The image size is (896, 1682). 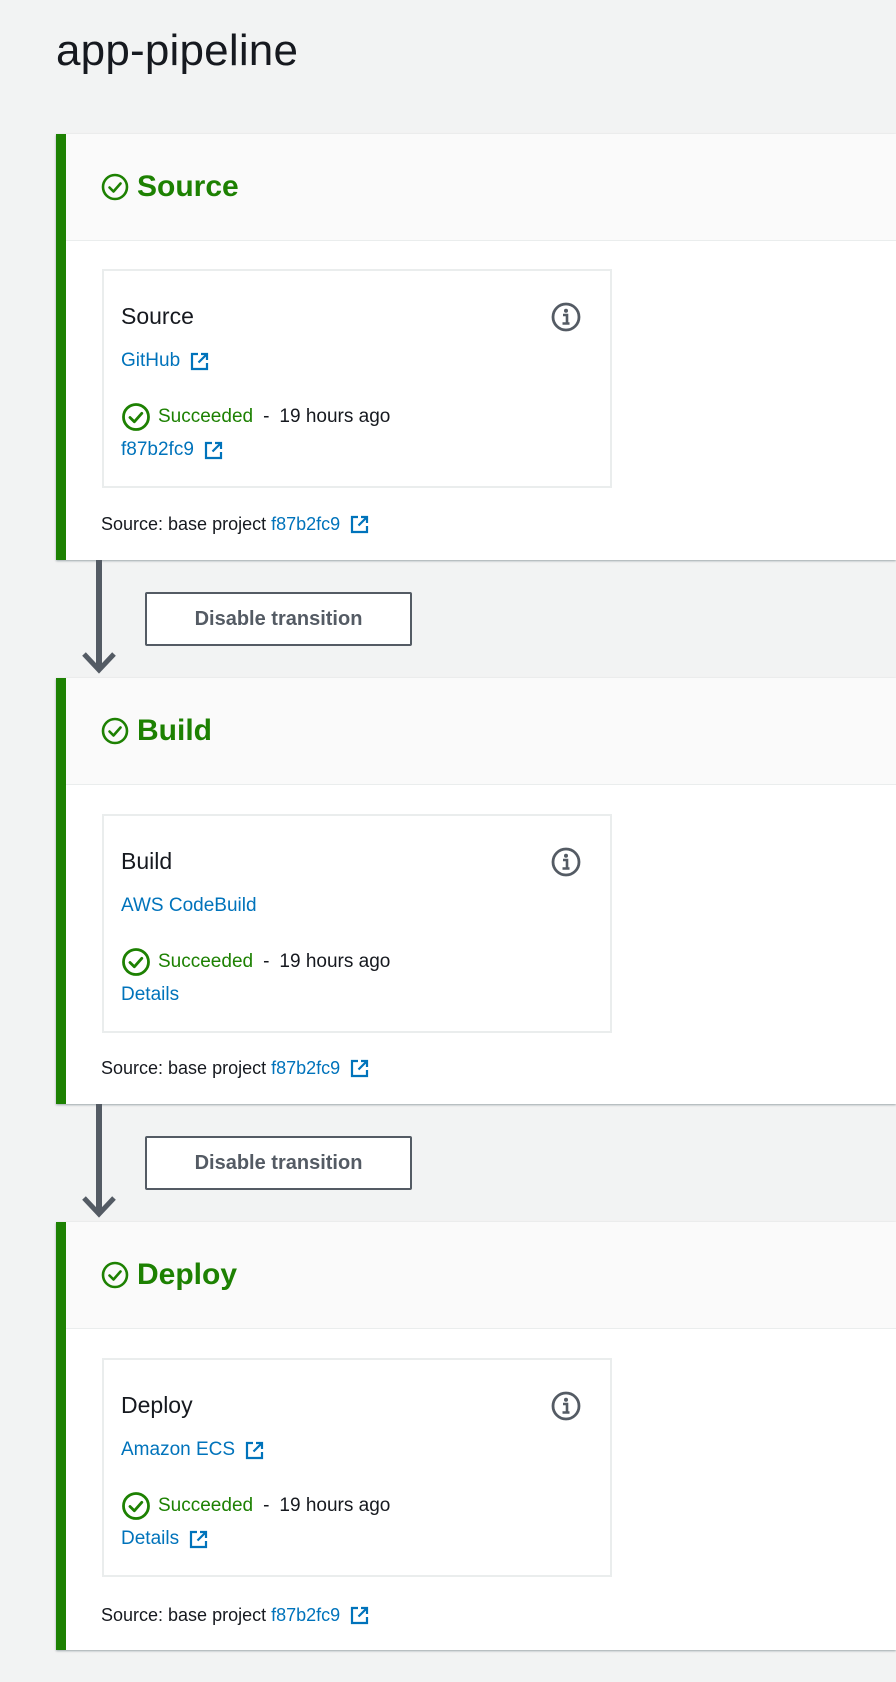 I want to click on provider-link: AWS CodeBuild, so click(x=189, y=906).